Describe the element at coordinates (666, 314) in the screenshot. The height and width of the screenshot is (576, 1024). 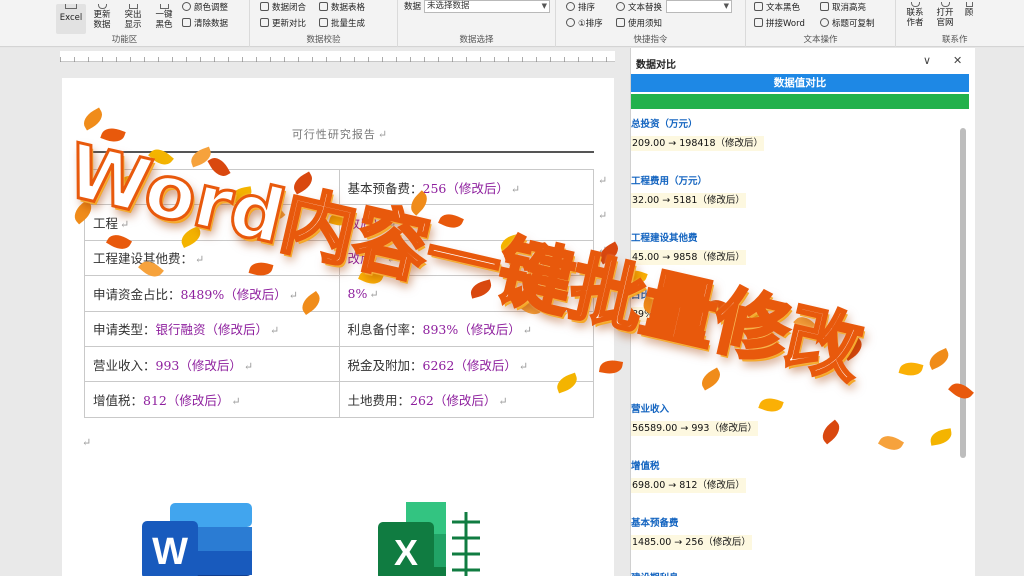
I see `compare-entry-value: 89%（修改后）` at that location.